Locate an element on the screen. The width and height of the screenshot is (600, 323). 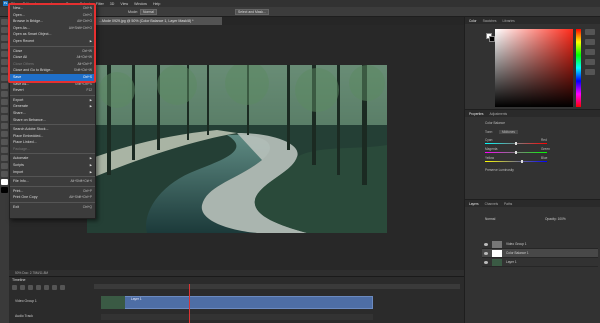
layer-row: Layer 1 is located at coordinates (540, 262).